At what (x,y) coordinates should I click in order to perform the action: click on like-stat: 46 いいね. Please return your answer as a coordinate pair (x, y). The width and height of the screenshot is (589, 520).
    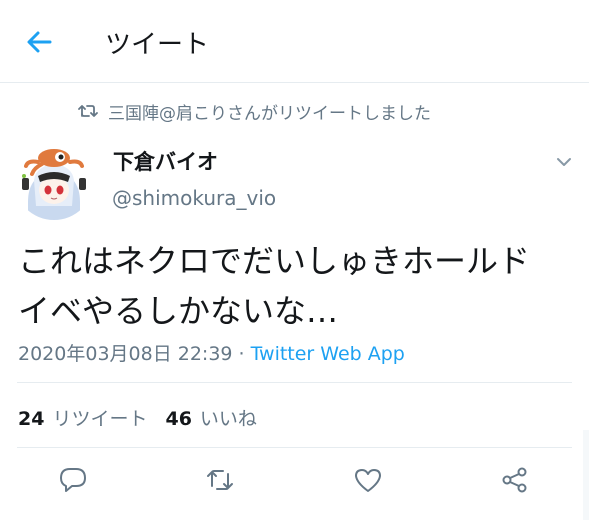
    Looking at the image, I should click on (210, 419).